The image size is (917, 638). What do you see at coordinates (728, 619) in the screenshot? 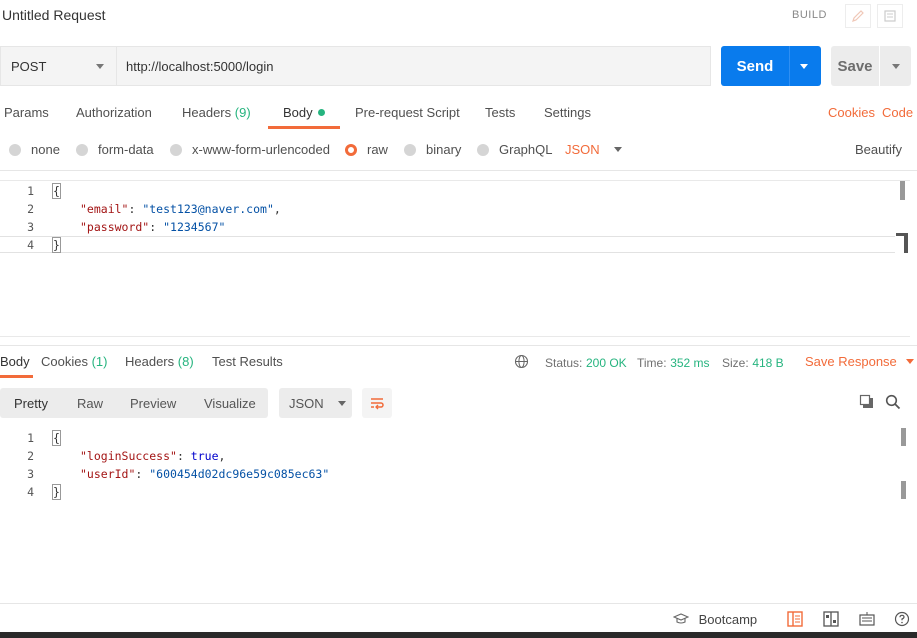
I see `bootcamp-label: Bootcamp` at bounding box center [728, 619].